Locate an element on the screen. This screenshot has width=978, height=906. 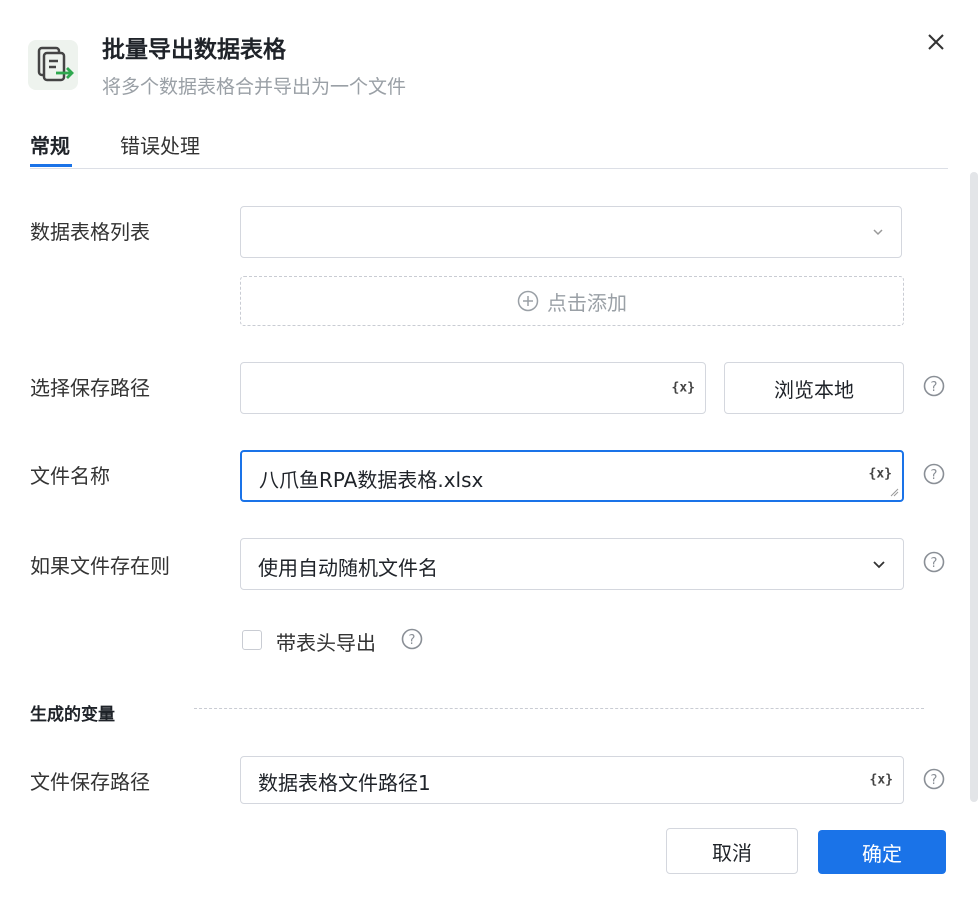
if-exists-label: 如果文件存在则 is located at coordinates (100, 566).